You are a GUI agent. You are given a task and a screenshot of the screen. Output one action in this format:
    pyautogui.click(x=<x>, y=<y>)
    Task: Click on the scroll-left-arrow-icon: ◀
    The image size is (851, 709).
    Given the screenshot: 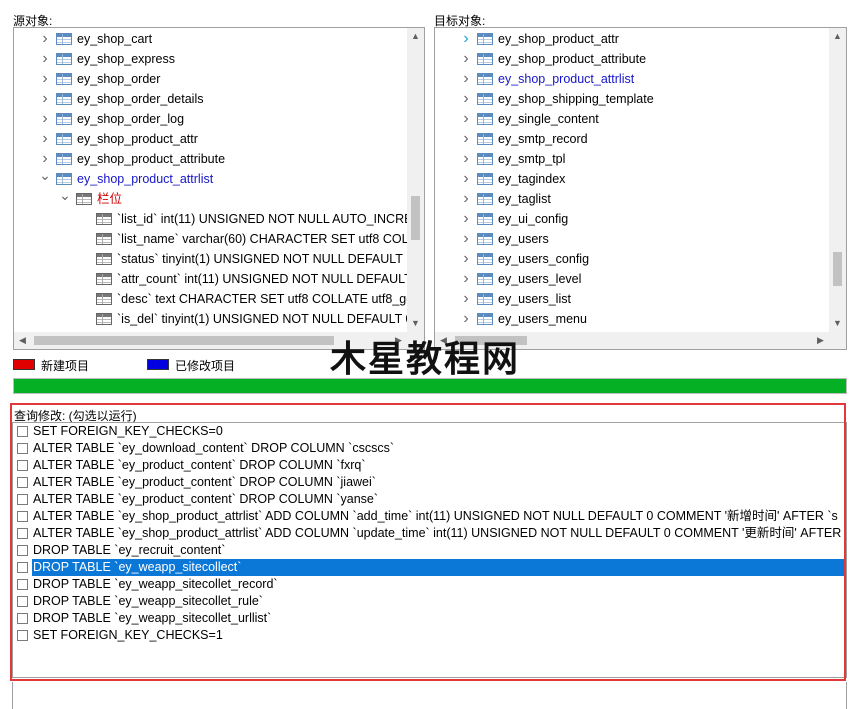 What is the action you would take?
    pyautogui.click(x=22, y=340)
    